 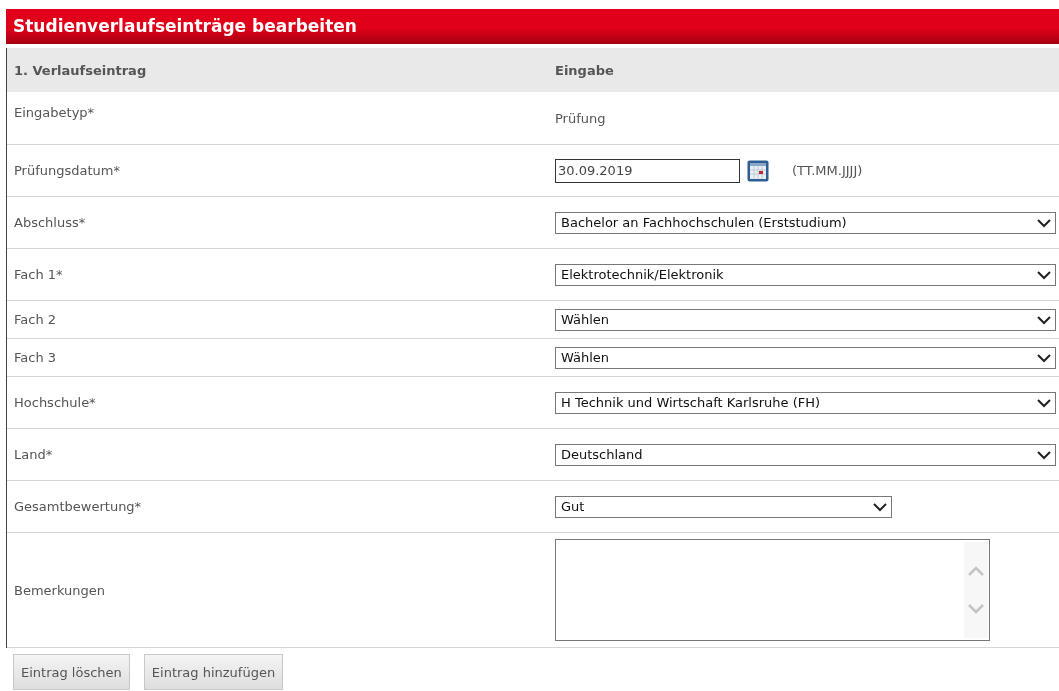 I want to click on dropdown: Bachelor an Fachhochschulen (Erststudium), so click(x=805, y=222).